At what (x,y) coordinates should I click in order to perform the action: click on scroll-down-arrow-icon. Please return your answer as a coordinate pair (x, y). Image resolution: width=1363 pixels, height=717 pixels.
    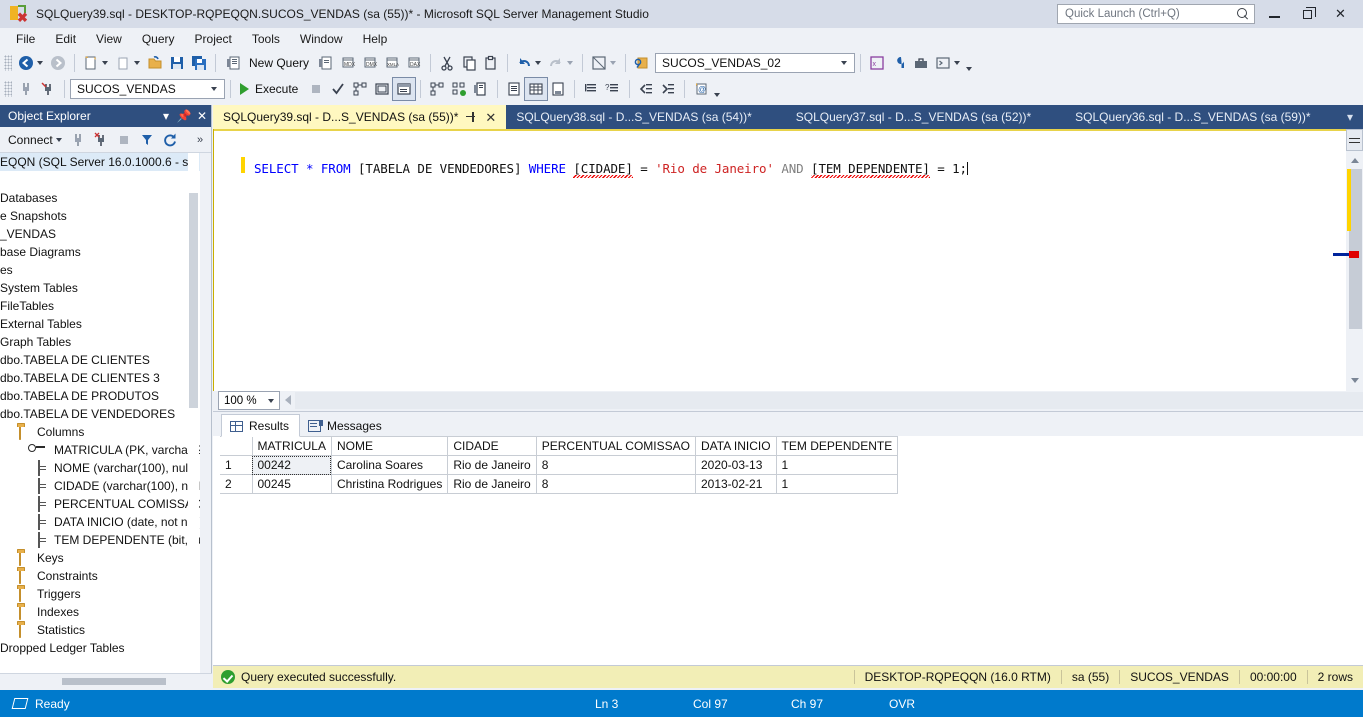
    Looking at the image, I should click on (1354, 380).